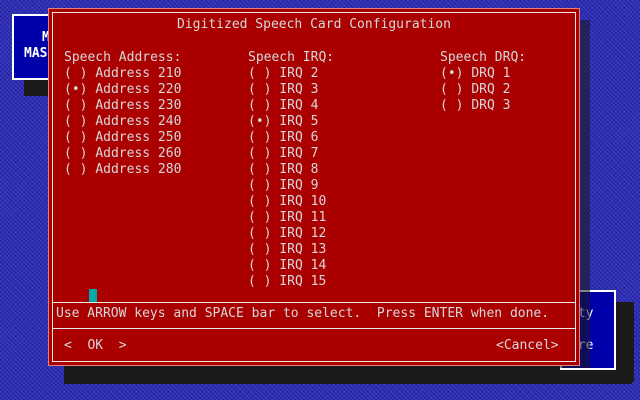 The image size is (640, 400). I want to click on irq-label: IRQ 3, so click(299, 89).